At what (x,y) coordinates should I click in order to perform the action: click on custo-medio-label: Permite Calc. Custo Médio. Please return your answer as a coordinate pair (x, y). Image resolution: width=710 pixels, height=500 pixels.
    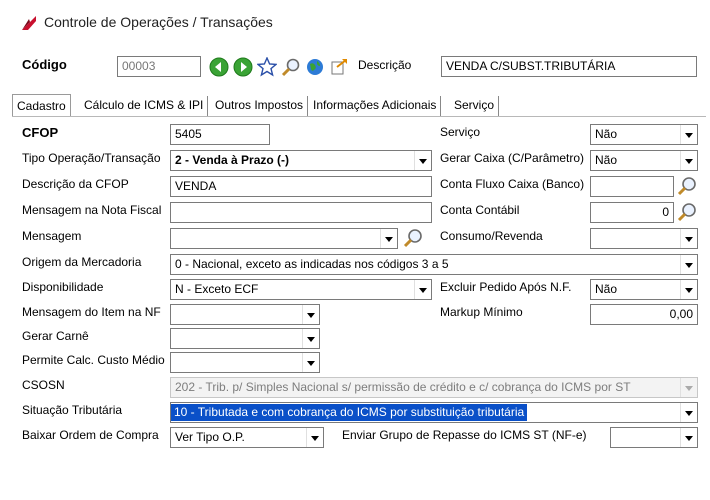
    Looking at the image, I should click on (93, 360).